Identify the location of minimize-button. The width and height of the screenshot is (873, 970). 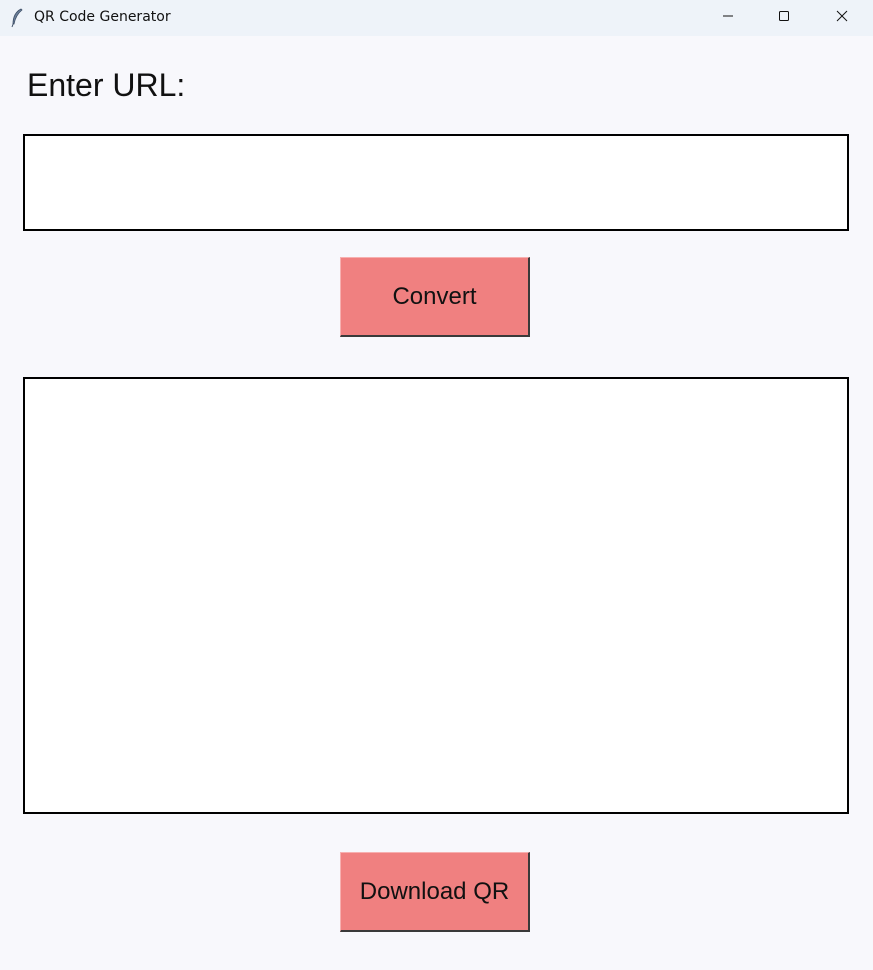
(728, 18).